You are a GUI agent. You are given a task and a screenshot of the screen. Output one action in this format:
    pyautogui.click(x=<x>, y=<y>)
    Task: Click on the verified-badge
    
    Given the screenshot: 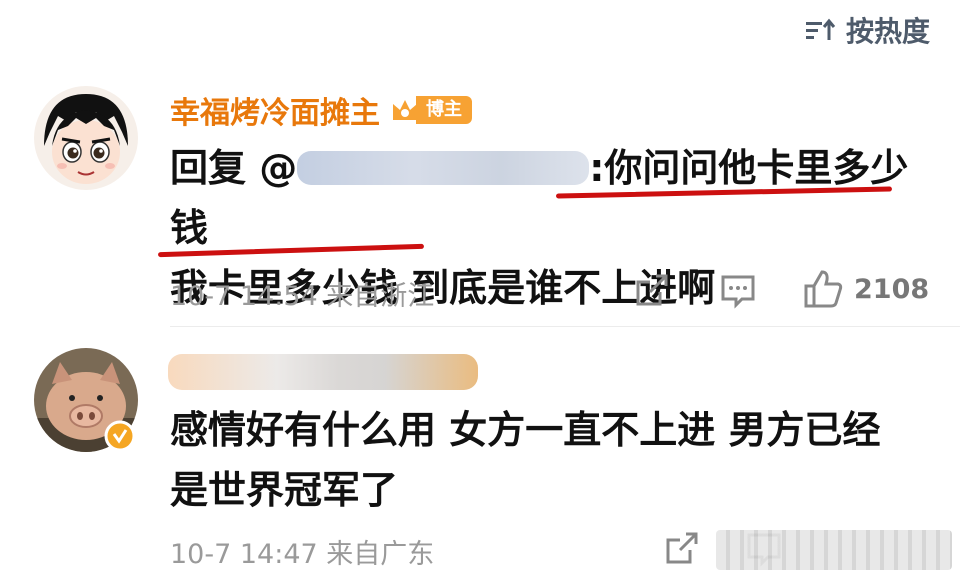 What is the action you would take?
    pyautogui.click(x=120, y=436)
    